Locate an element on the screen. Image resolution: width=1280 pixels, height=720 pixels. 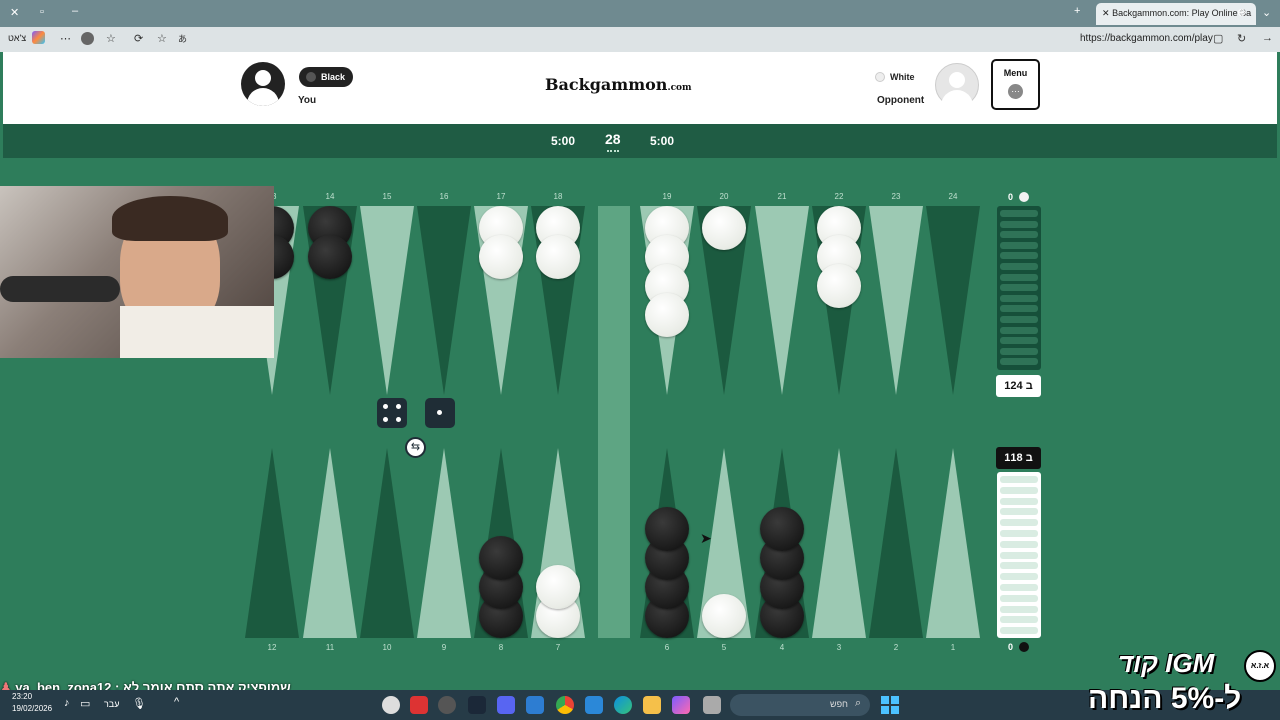
steam-icon is located at coordinates (477, 705).